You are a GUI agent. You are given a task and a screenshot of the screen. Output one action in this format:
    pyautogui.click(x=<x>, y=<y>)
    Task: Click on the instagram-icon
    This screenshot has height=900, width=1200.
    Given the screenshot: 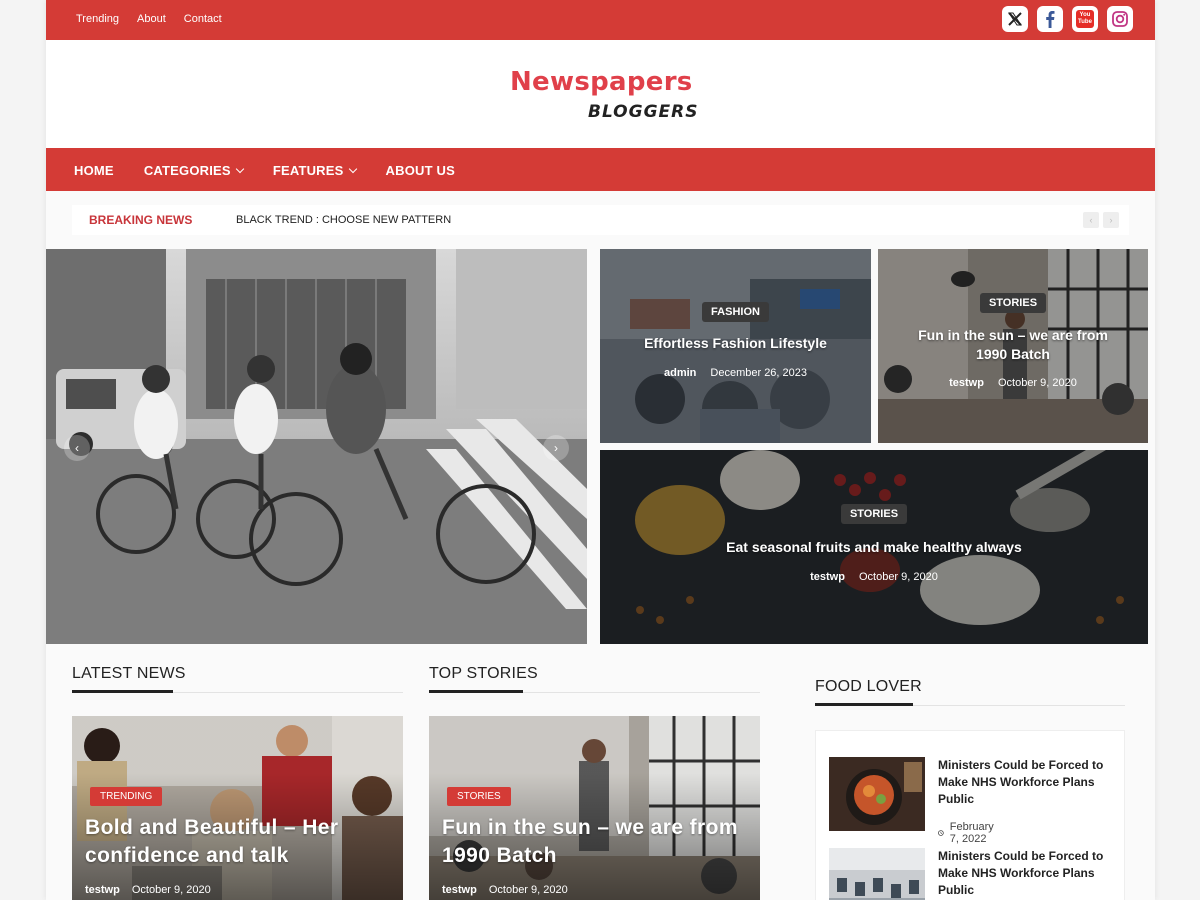 What is the action you would take?
    pyautogui.click(x=1120, y=19)
    